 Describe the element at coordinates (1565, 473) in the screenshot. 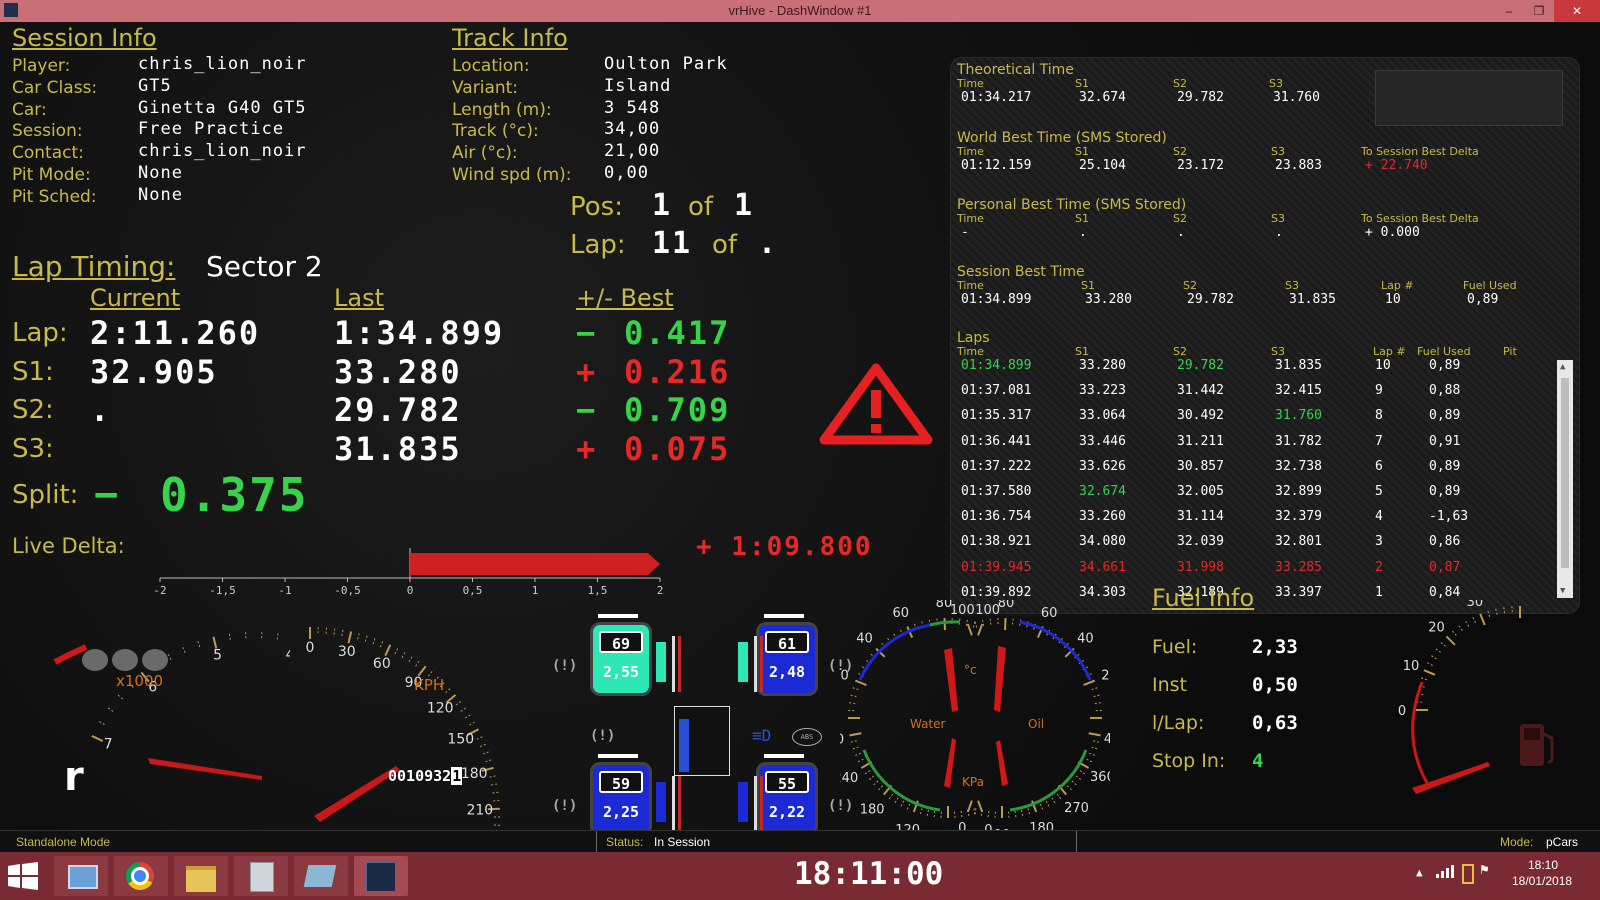

I see `laps-scrollbar-thumb` at that location.